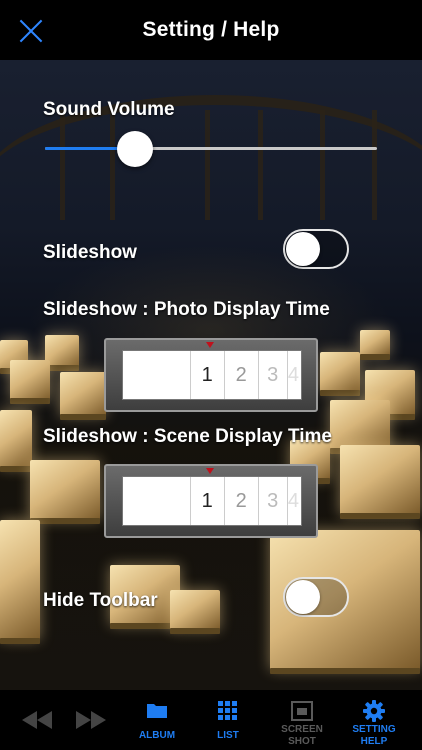 This screenshot has width=422, height=750. I want to click on setting-help-tab: SETTING HELP, so click(374, 720).